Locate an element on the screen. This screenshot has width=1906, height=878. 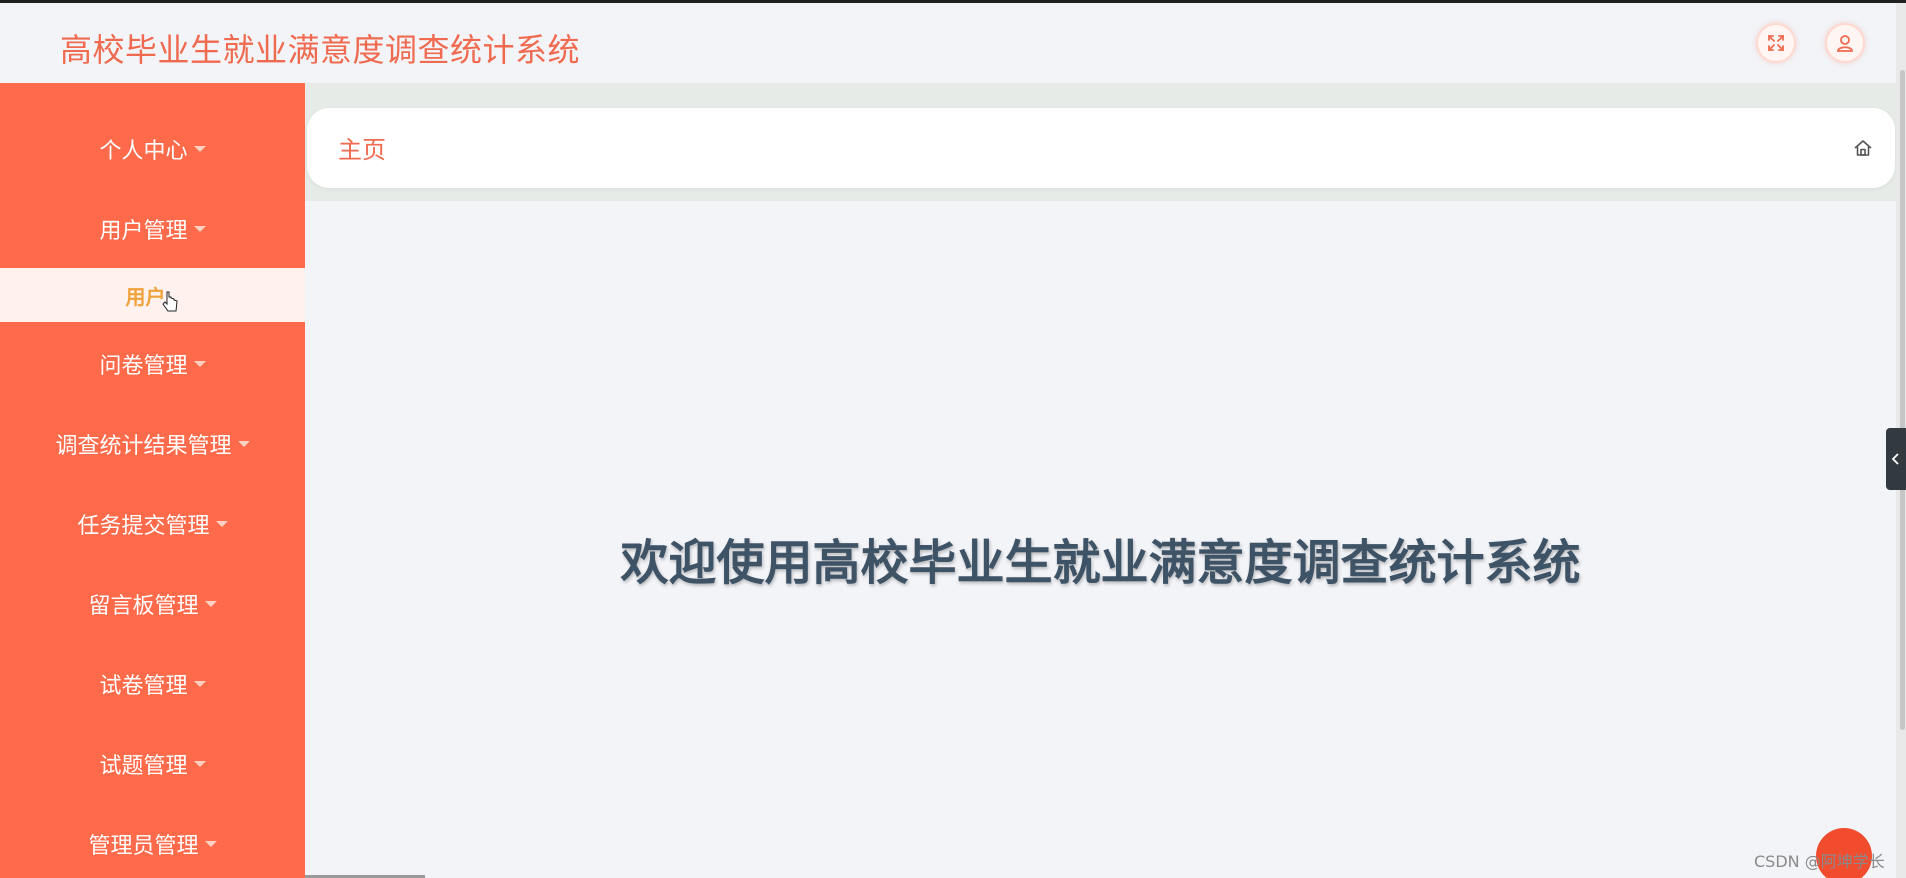
sidebar-item-admin-management: 管理员管理 is located at coordinates (152, 841).